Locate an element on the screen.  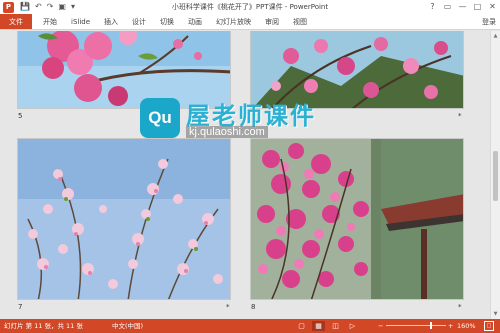
zoom-slider is located at coordinates (416, 325).